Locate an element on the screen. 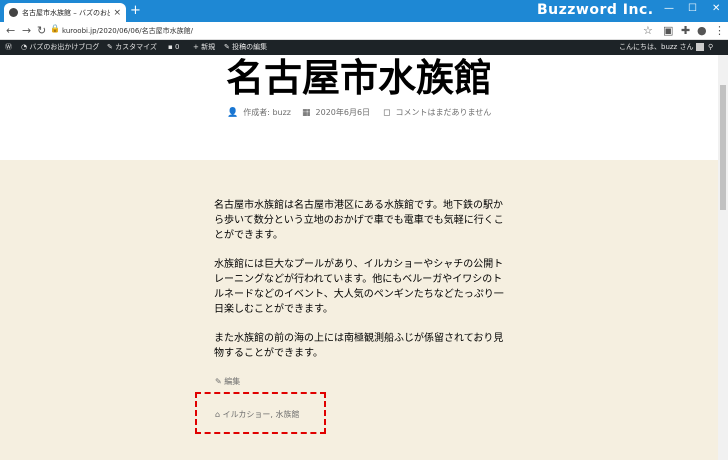  admin-bar-greeting: こんにちは、buzz さん is located at coordinates (656, 47).